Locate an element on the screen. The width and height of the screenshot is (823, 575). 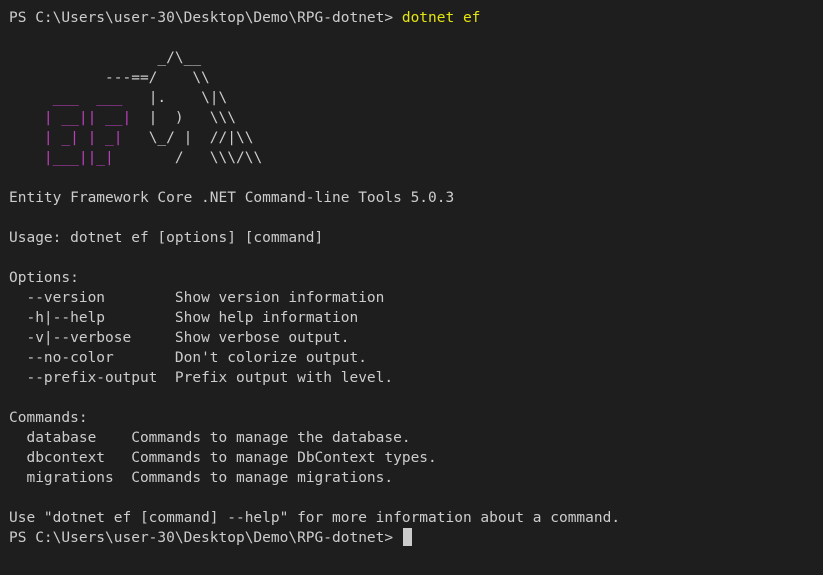
usage-line: Usage: dotnet ef [options] [command] is located at coordinates (166, 238).